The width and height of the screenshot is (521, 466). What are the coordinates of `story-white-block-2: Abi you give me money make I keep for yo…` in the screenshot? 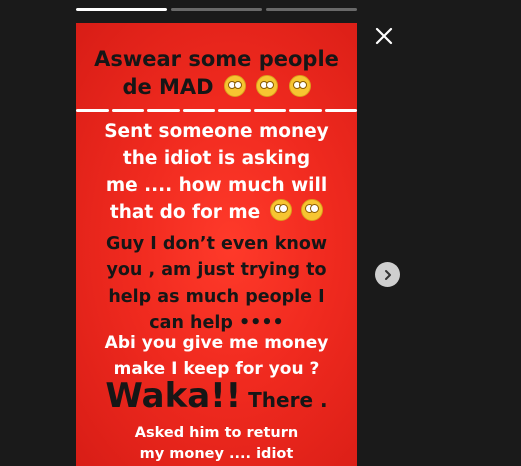 It's located at (216, 356).